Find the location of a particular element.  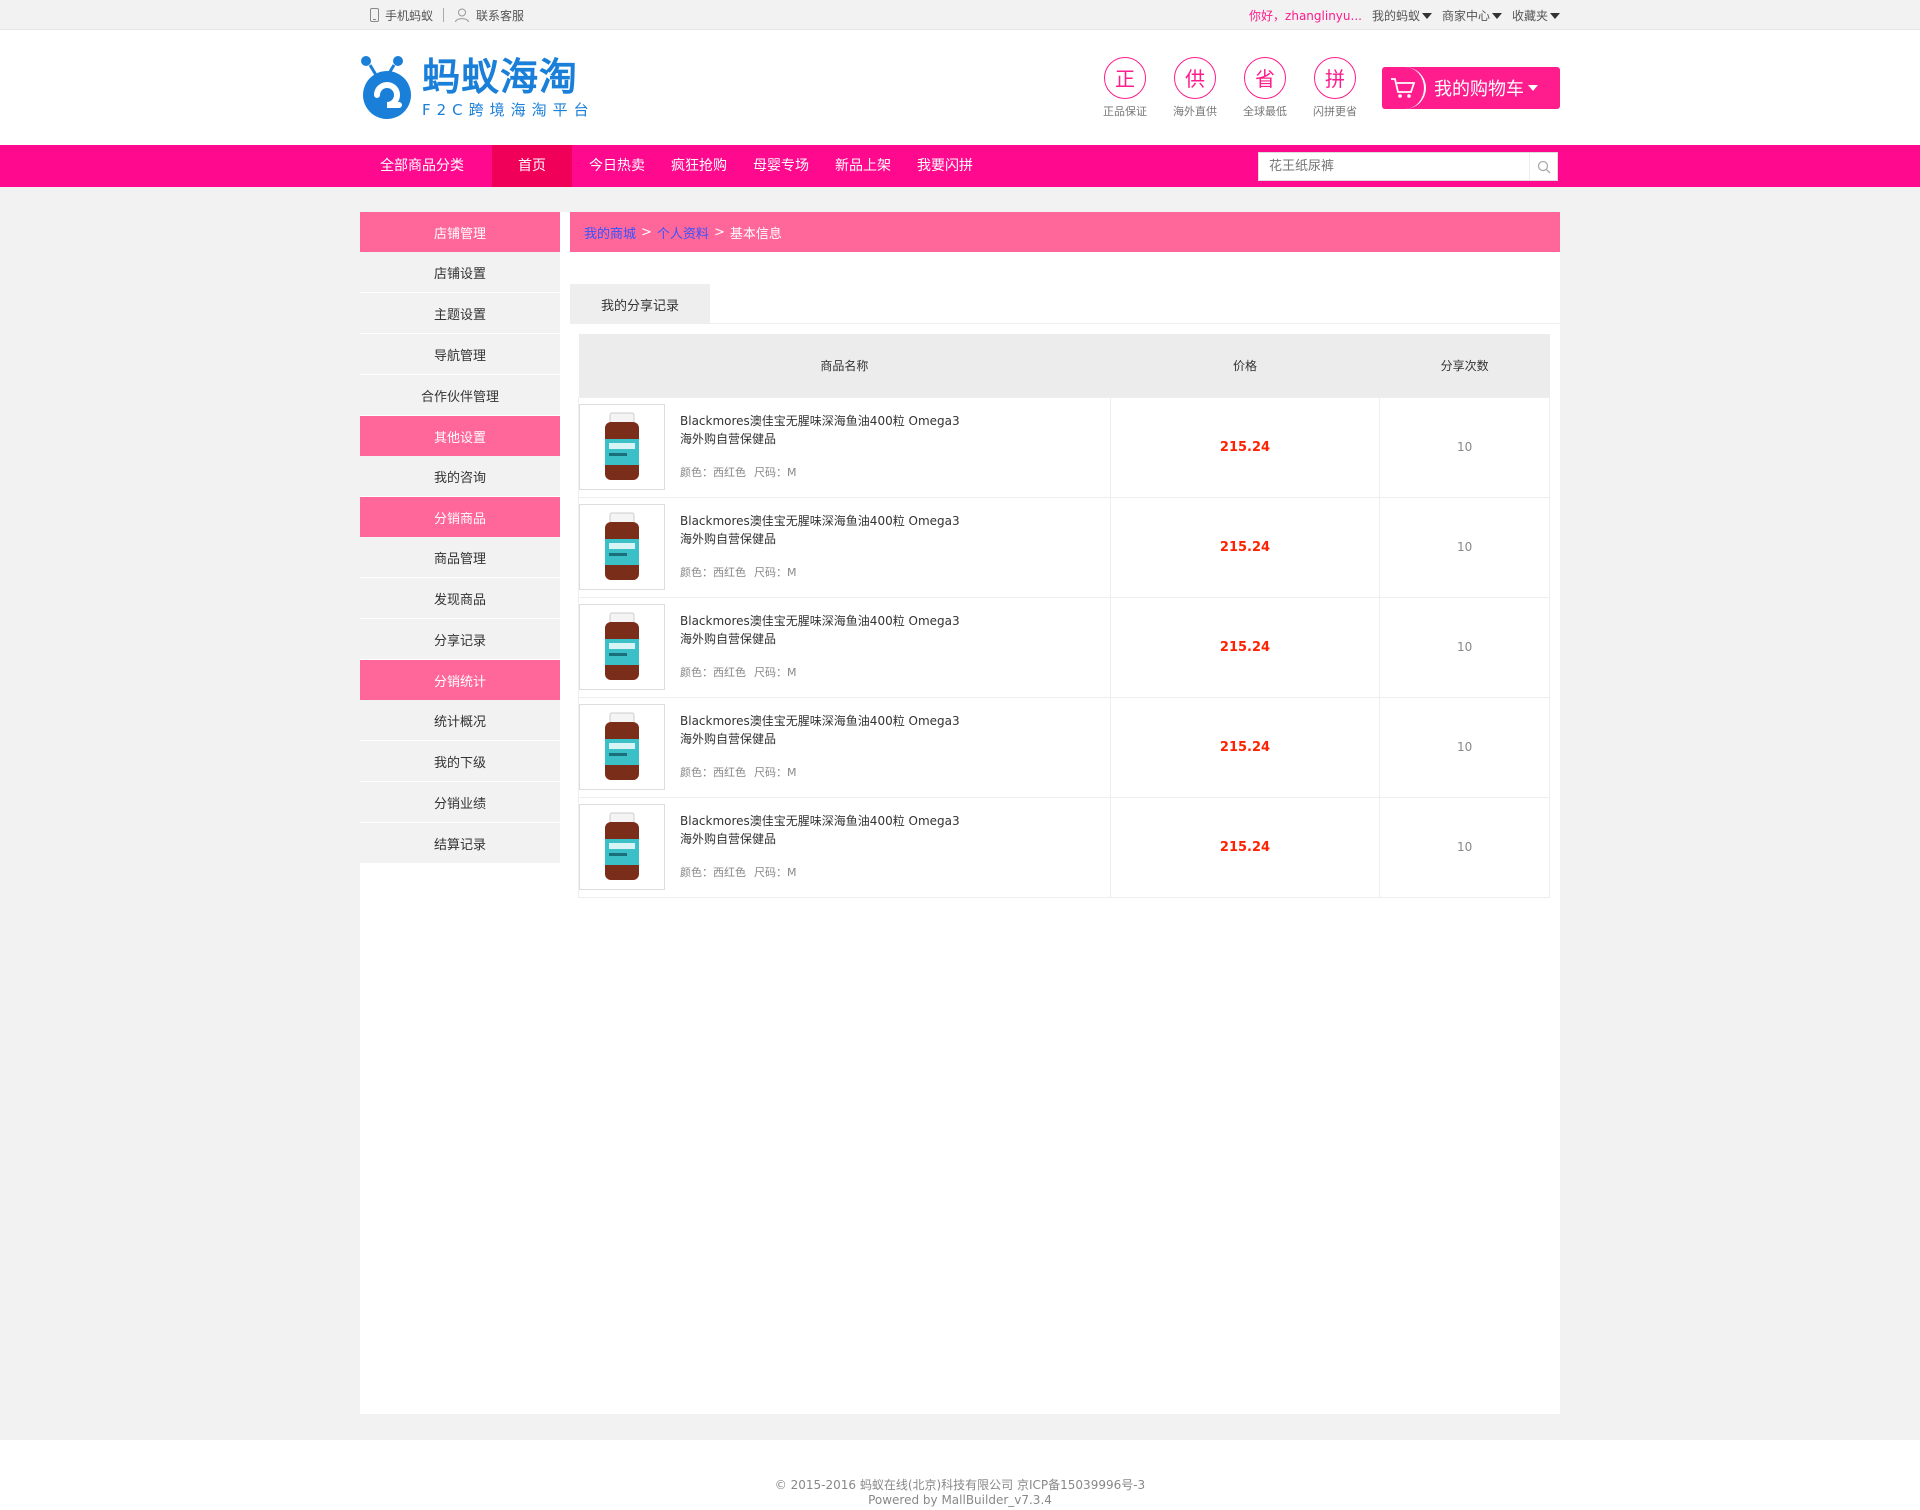

nav-flash-sale: 疯狂抢购 is located at coordinates (699, 166).